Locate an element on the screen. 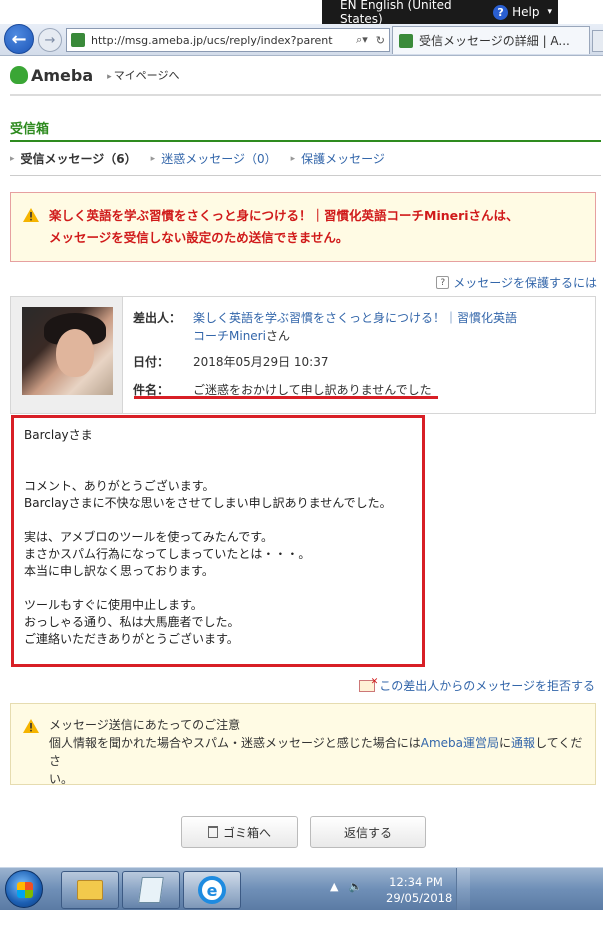  language-bar: EN English (United States) ? Help ▾ is located at coordinates (440, 13).